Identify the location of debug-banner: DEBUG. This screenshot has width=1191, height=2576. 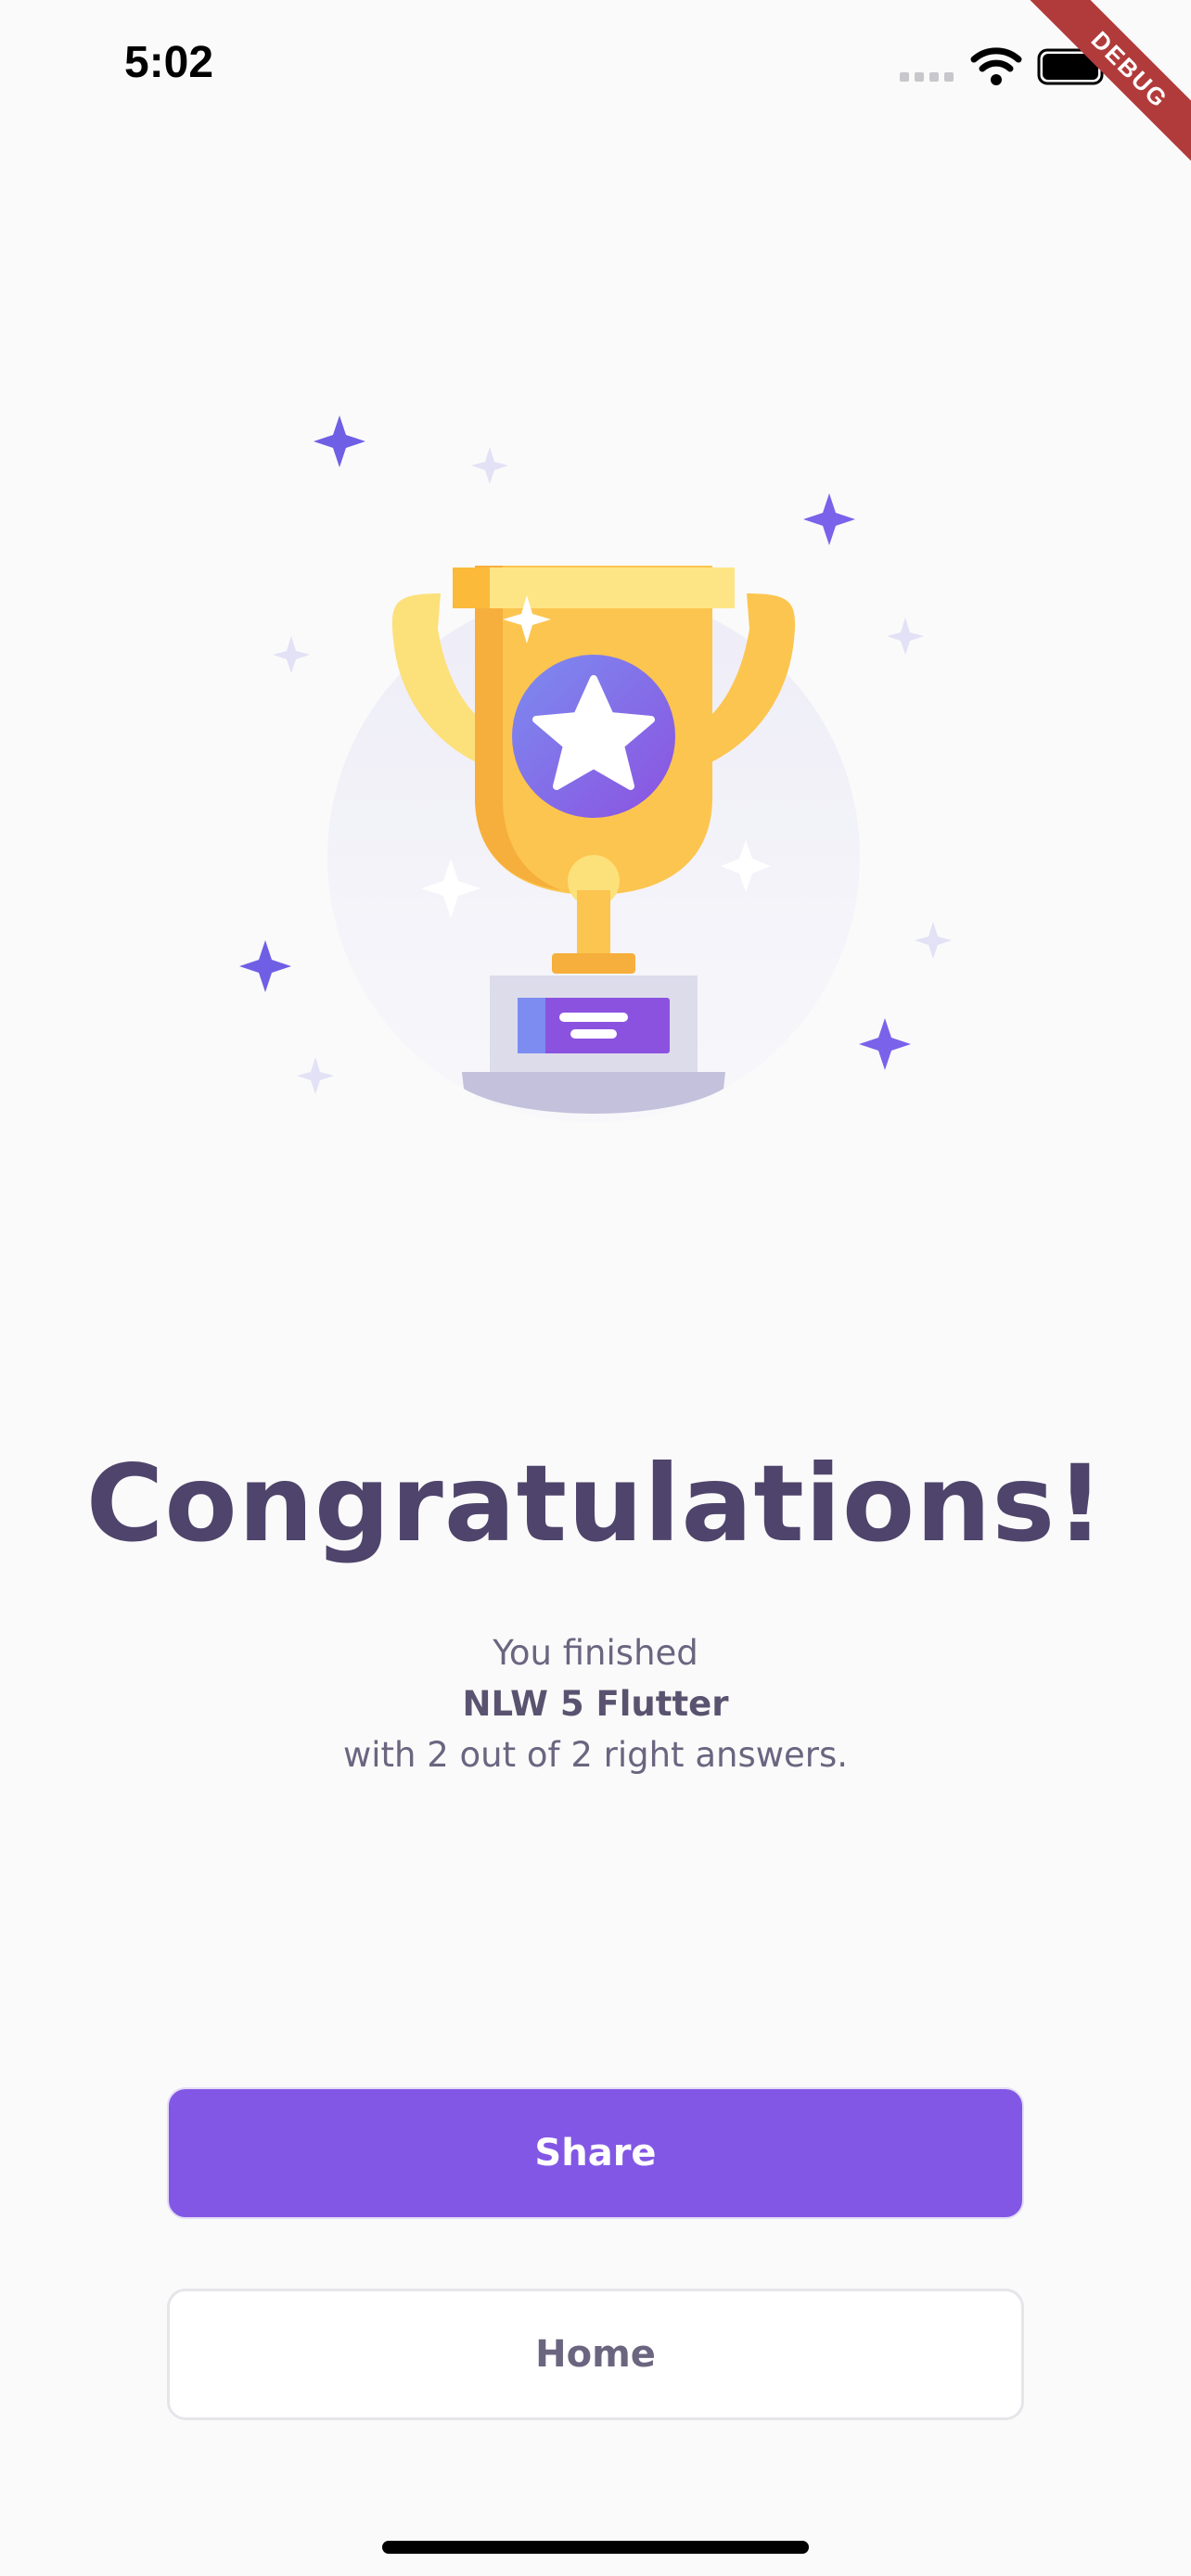
(1098, 92).